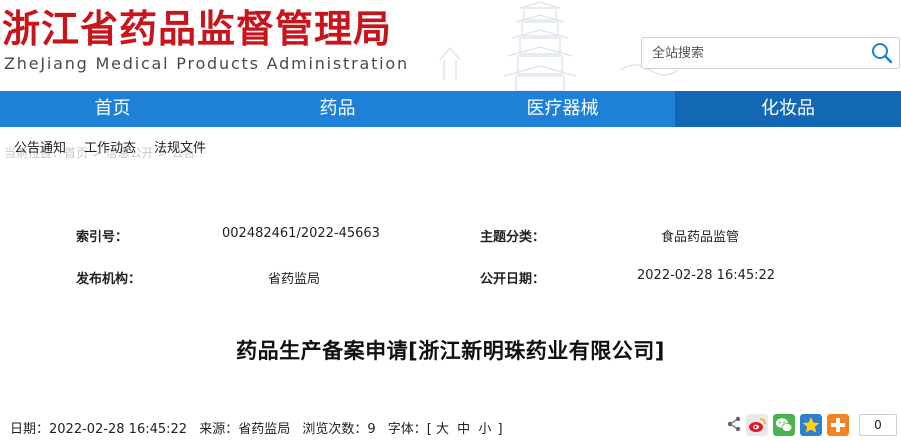 The image size is (901, 441). I want to click on article-views: 浏览次数：9, so click(339, 429).